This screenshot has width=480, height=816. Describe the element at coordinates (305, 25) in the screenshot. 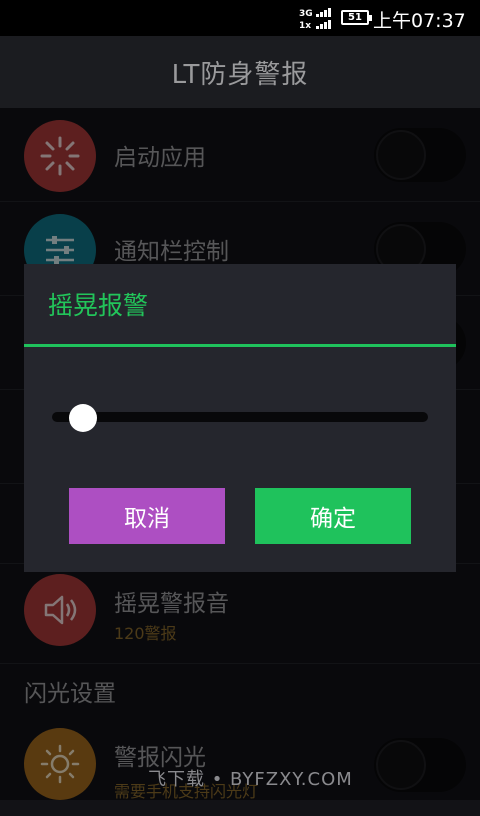

I see `svg-text: 1x` at that location.